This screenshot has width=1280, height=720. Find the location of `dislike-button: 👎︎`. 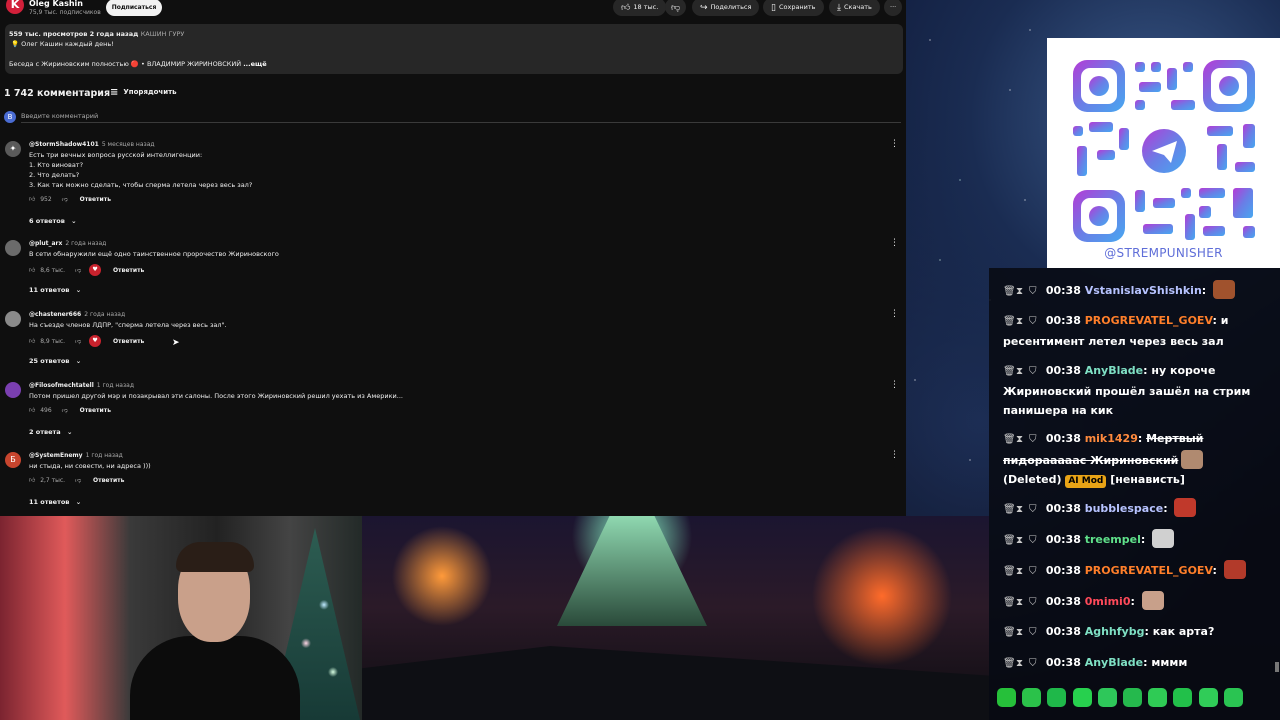

dislike-button: 👎︎ is located at coordinates (676, 8).